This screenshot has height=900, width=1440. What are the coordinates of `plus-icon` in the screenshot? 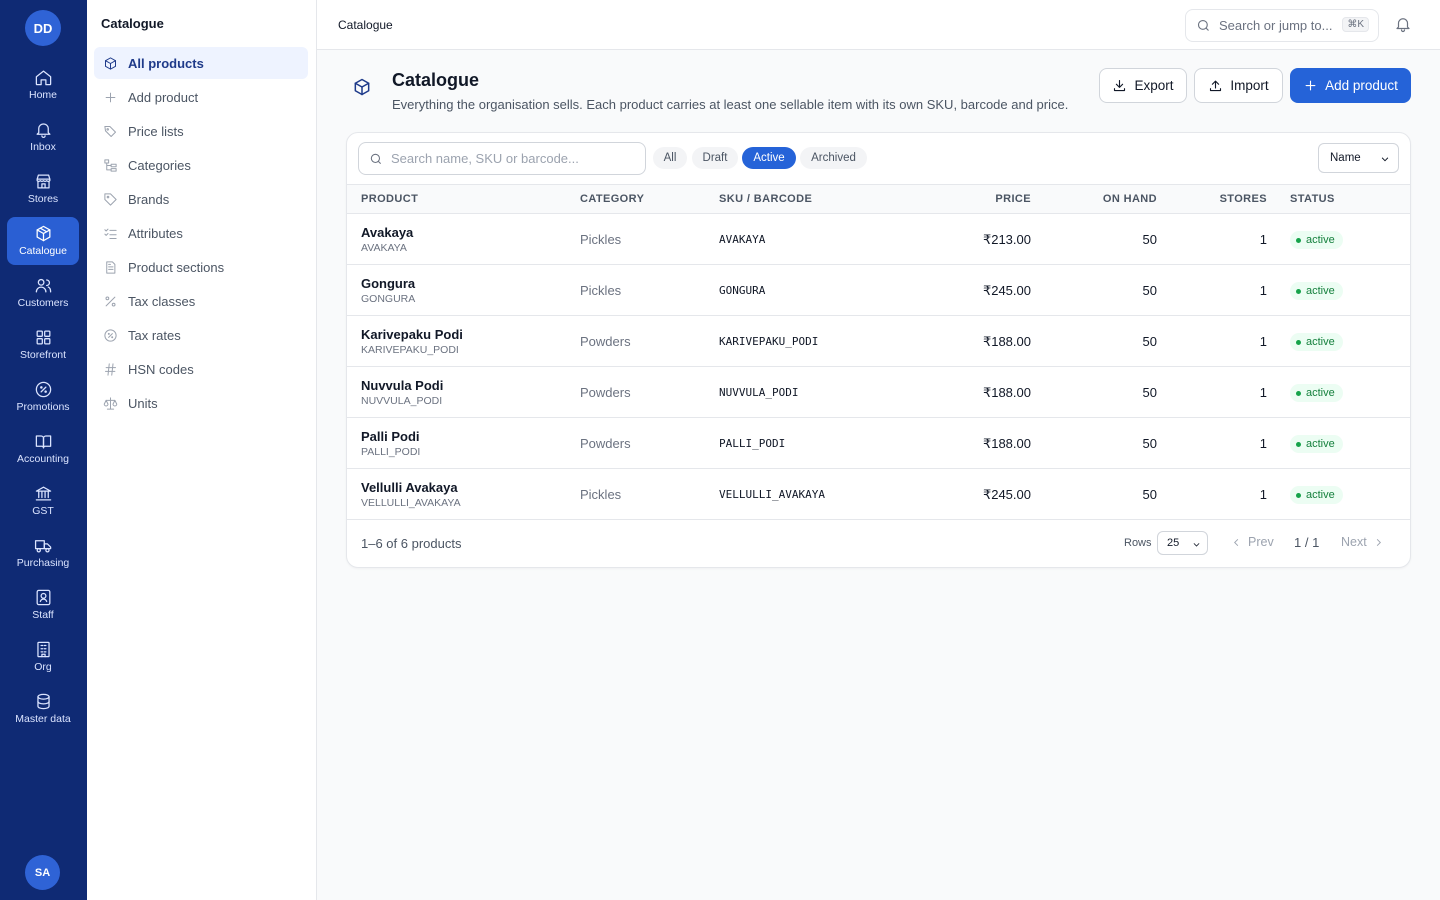 It's located at (1310, 85).